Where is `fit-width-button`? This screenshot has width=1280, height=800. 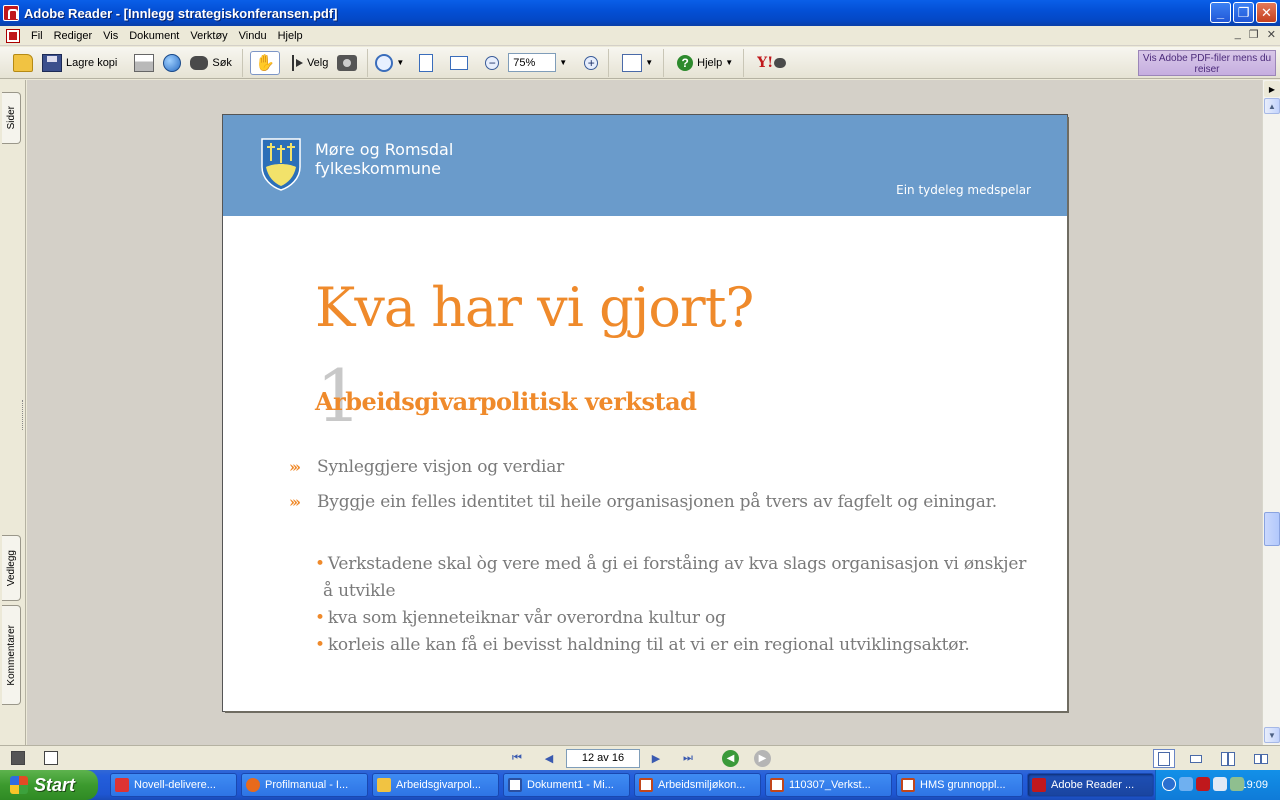 fit-width-button is located at coordinates (459, 63).